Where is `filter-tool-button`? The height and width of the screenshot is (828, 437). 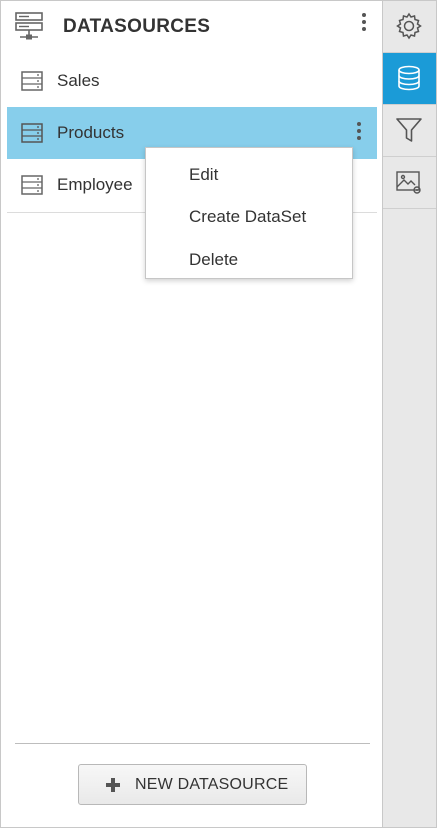 filter-tool-button is located at coordinates (409, 131).